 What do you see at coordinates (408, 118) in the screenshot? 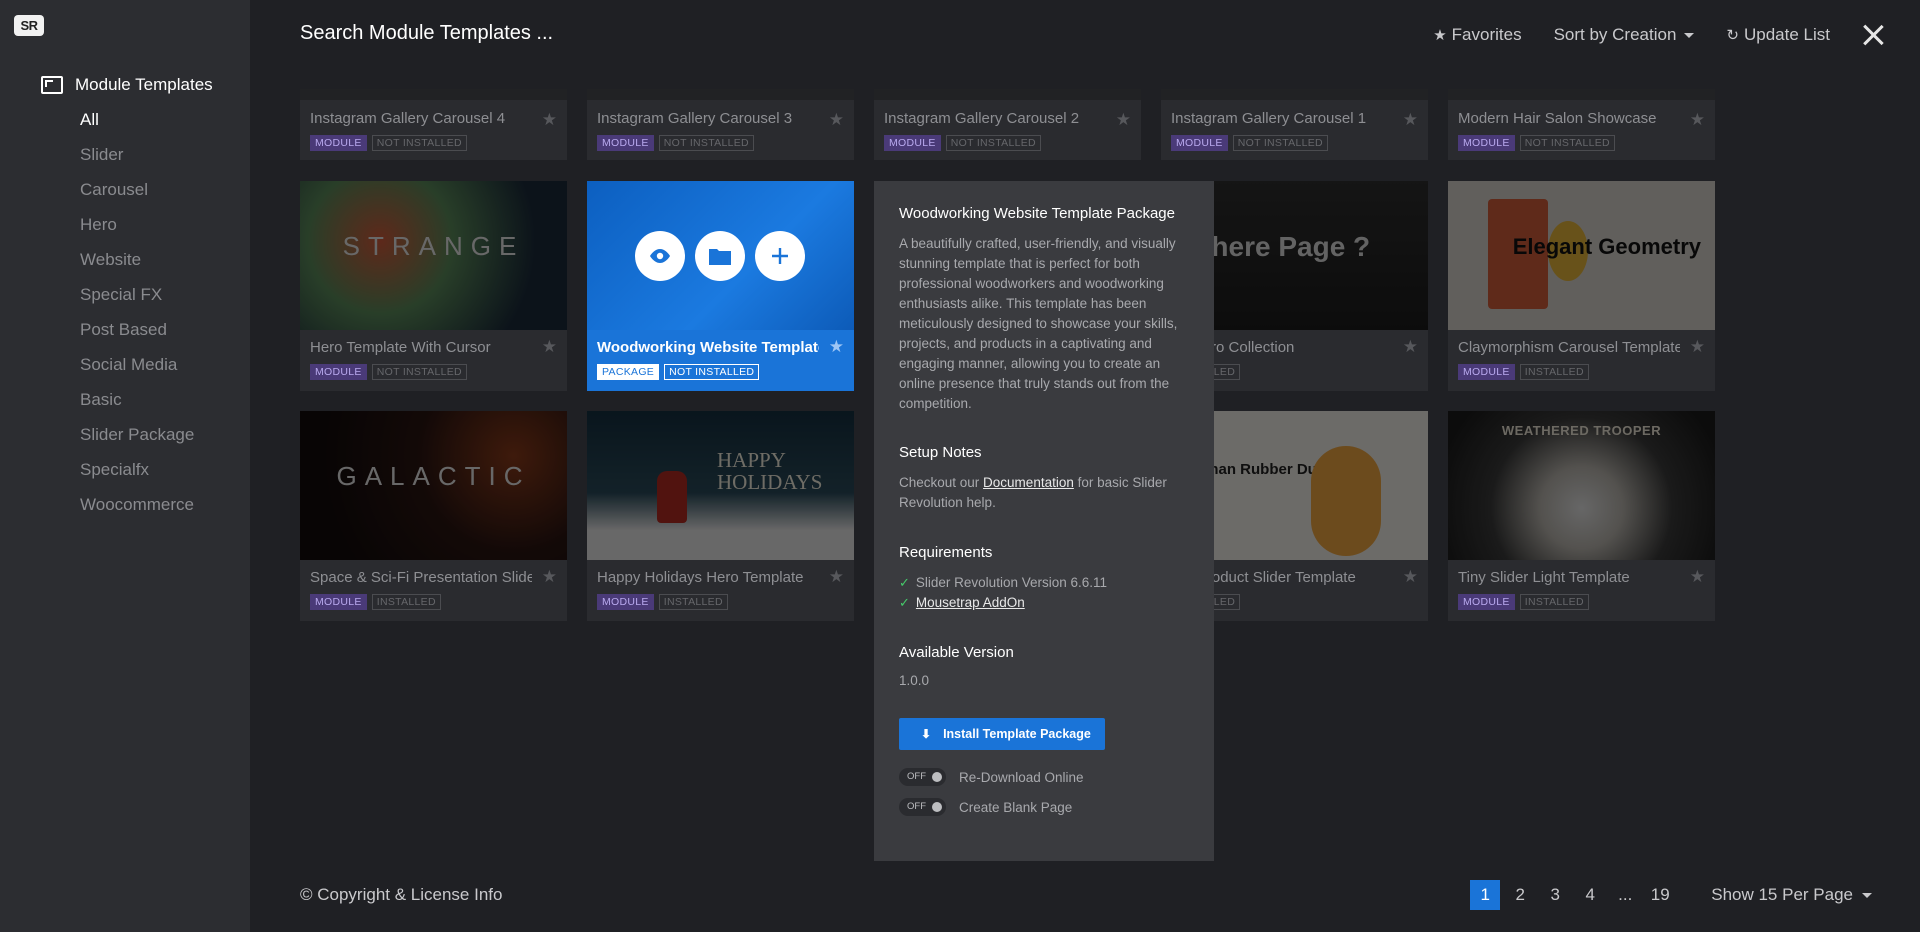
I see `template-title: Instagram Gallery Carousel 4` at bounding box center [408, 118].